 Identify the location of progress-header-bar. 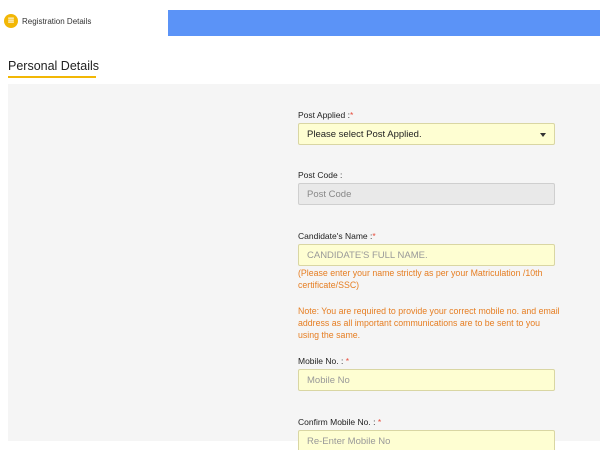
(384, 23).